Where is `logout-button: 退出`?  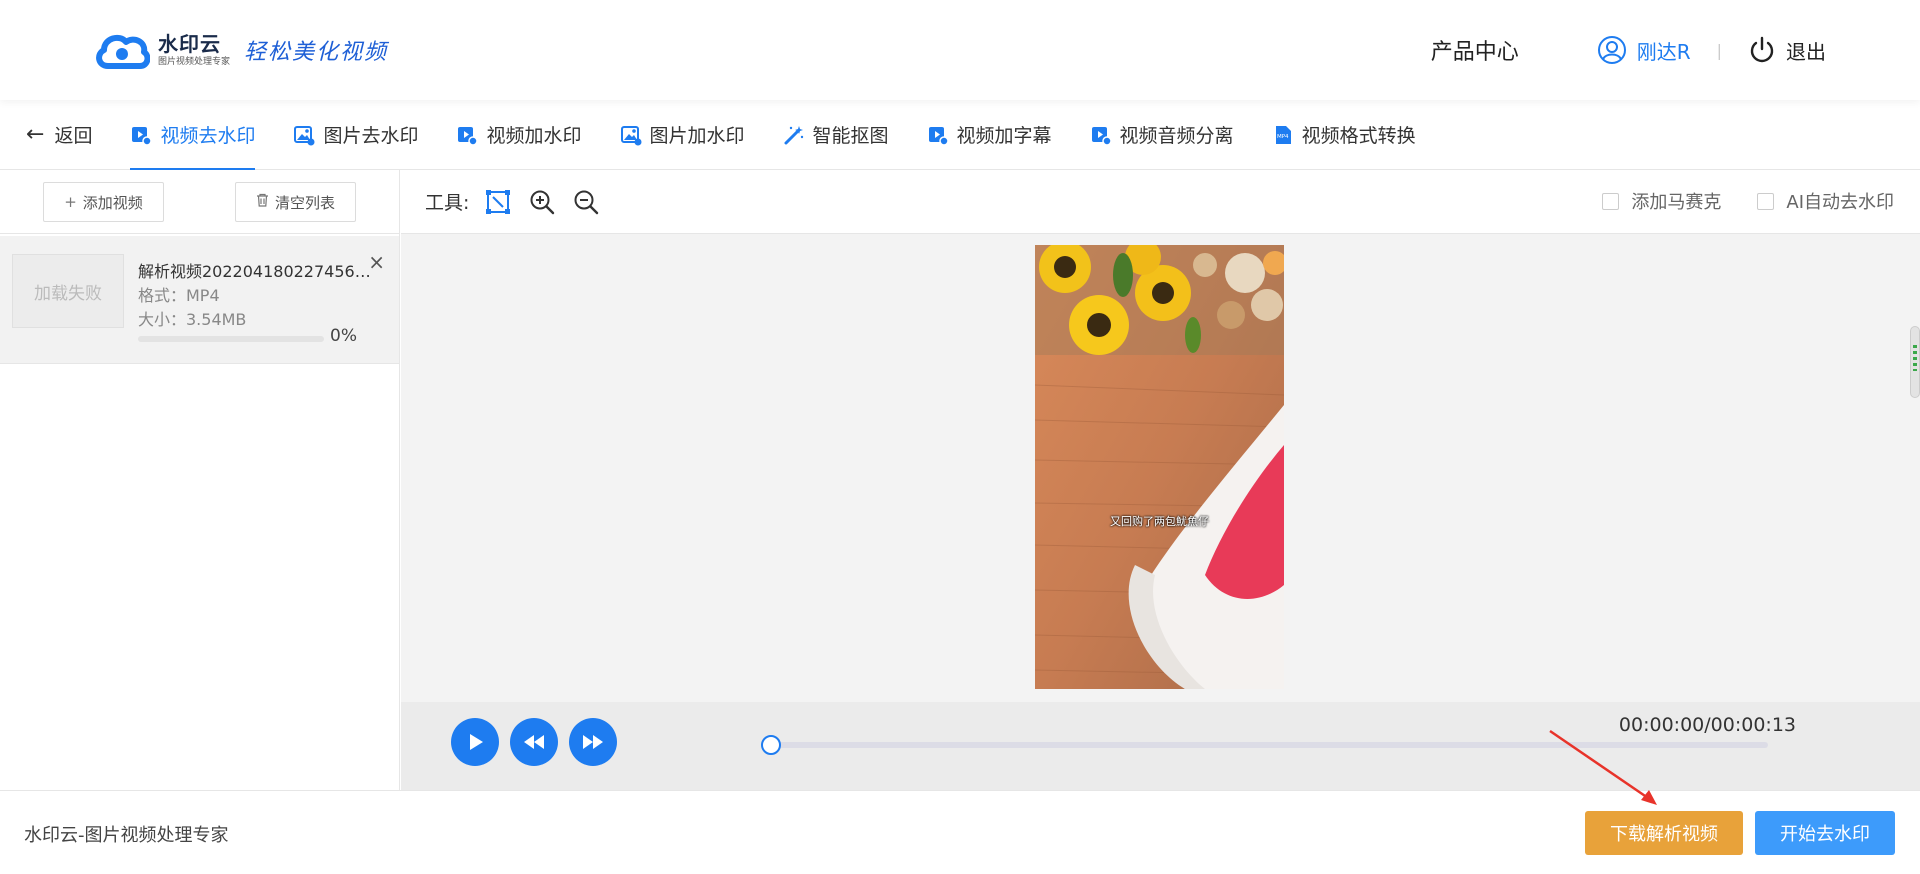 logout-button: 退出 is located at coordinates (1787, 50).